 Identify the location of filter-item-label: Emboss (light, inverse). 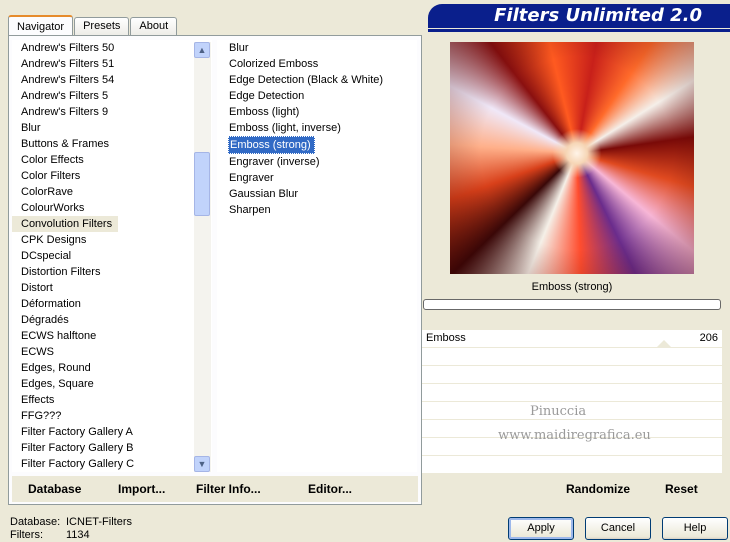
(285, 128).